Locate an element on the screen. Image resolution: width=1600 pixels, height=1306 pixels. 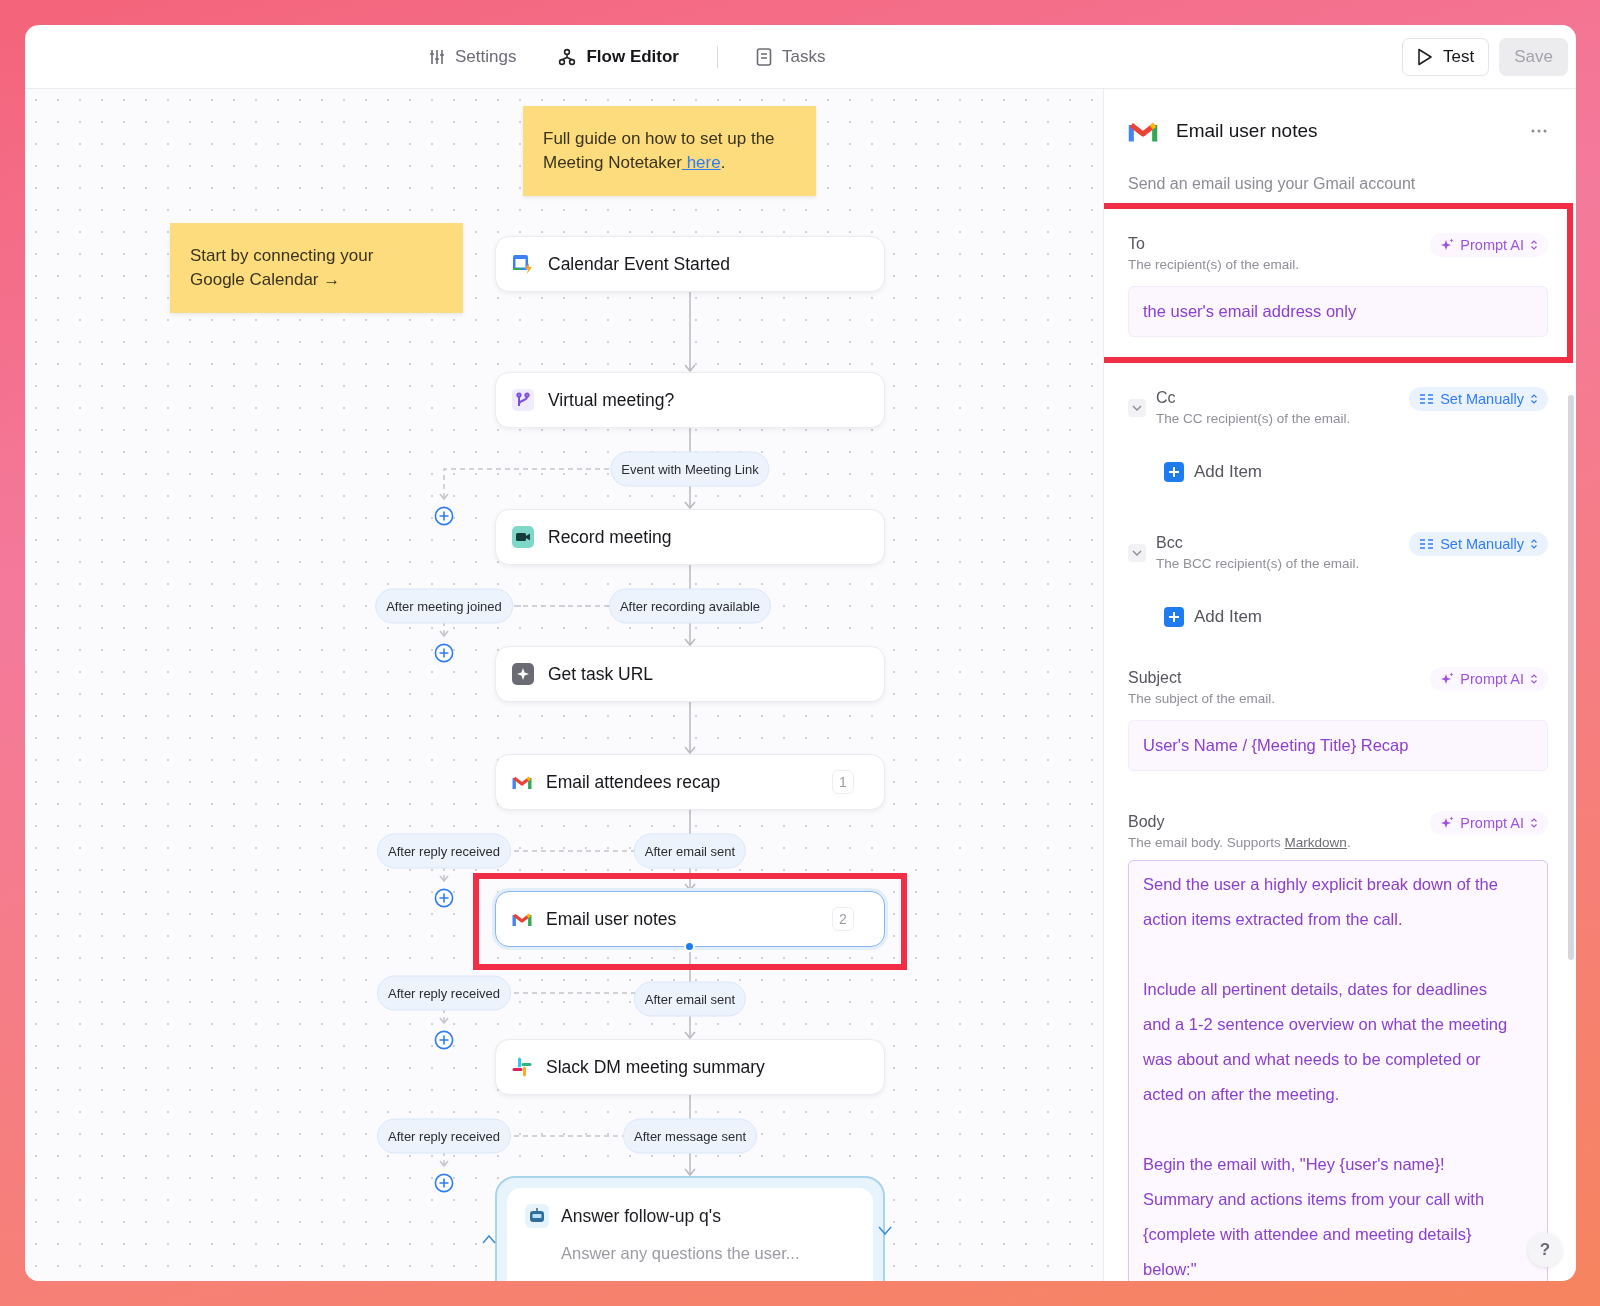
paragraph: Begin the email with, "Hey {user's name}! Summary and actions items from your call with {complete with attendee and meeting details} below:" is located at coordinates (1314, 1217).